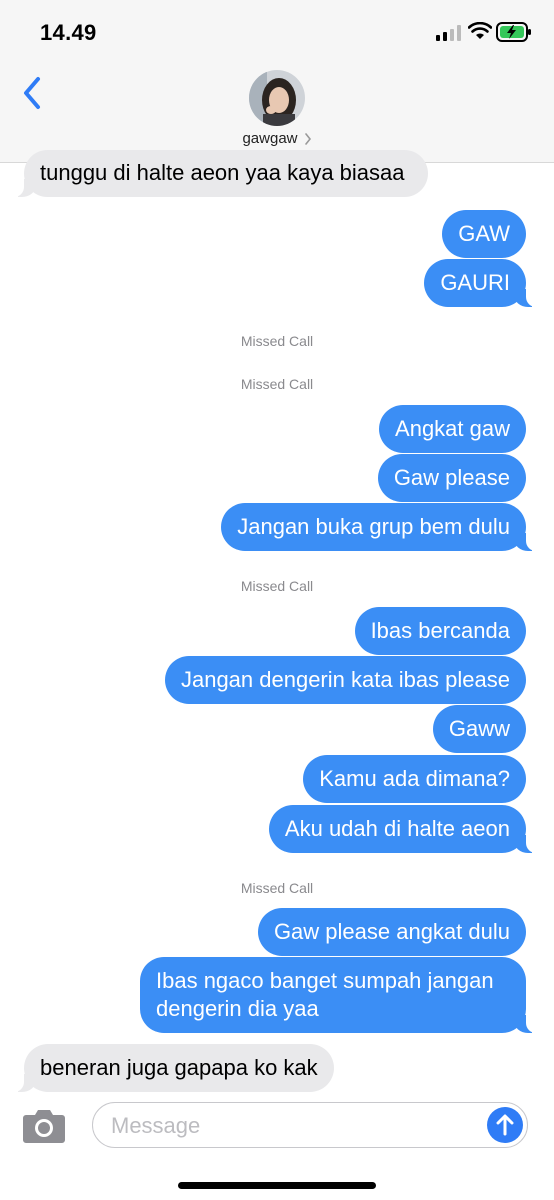 The image size is (554, 1200). I want to click on arrow-up-icon, so click(505, 1125).